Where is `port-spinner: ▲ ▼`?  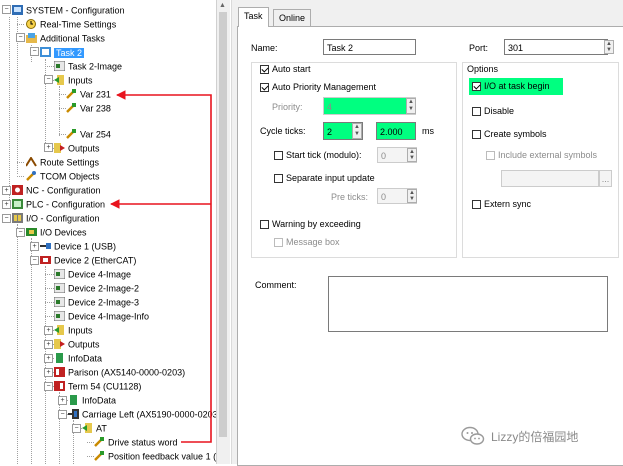
port-spinner: ▲ ▼ is located at coordinates (609, 47).